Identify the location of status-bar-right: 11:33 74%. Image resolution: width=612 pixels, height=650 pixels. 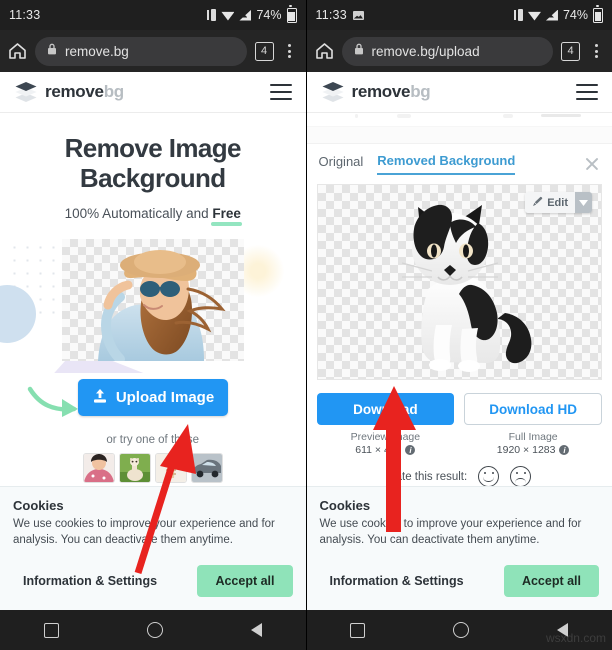
(459, 15).